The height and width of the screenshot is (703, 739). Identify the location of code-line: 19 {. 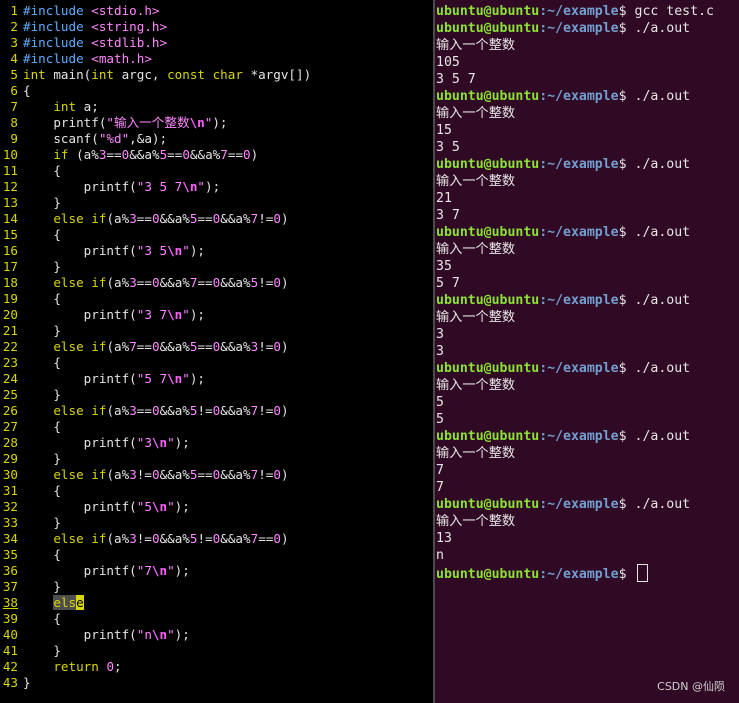
(30, 299).